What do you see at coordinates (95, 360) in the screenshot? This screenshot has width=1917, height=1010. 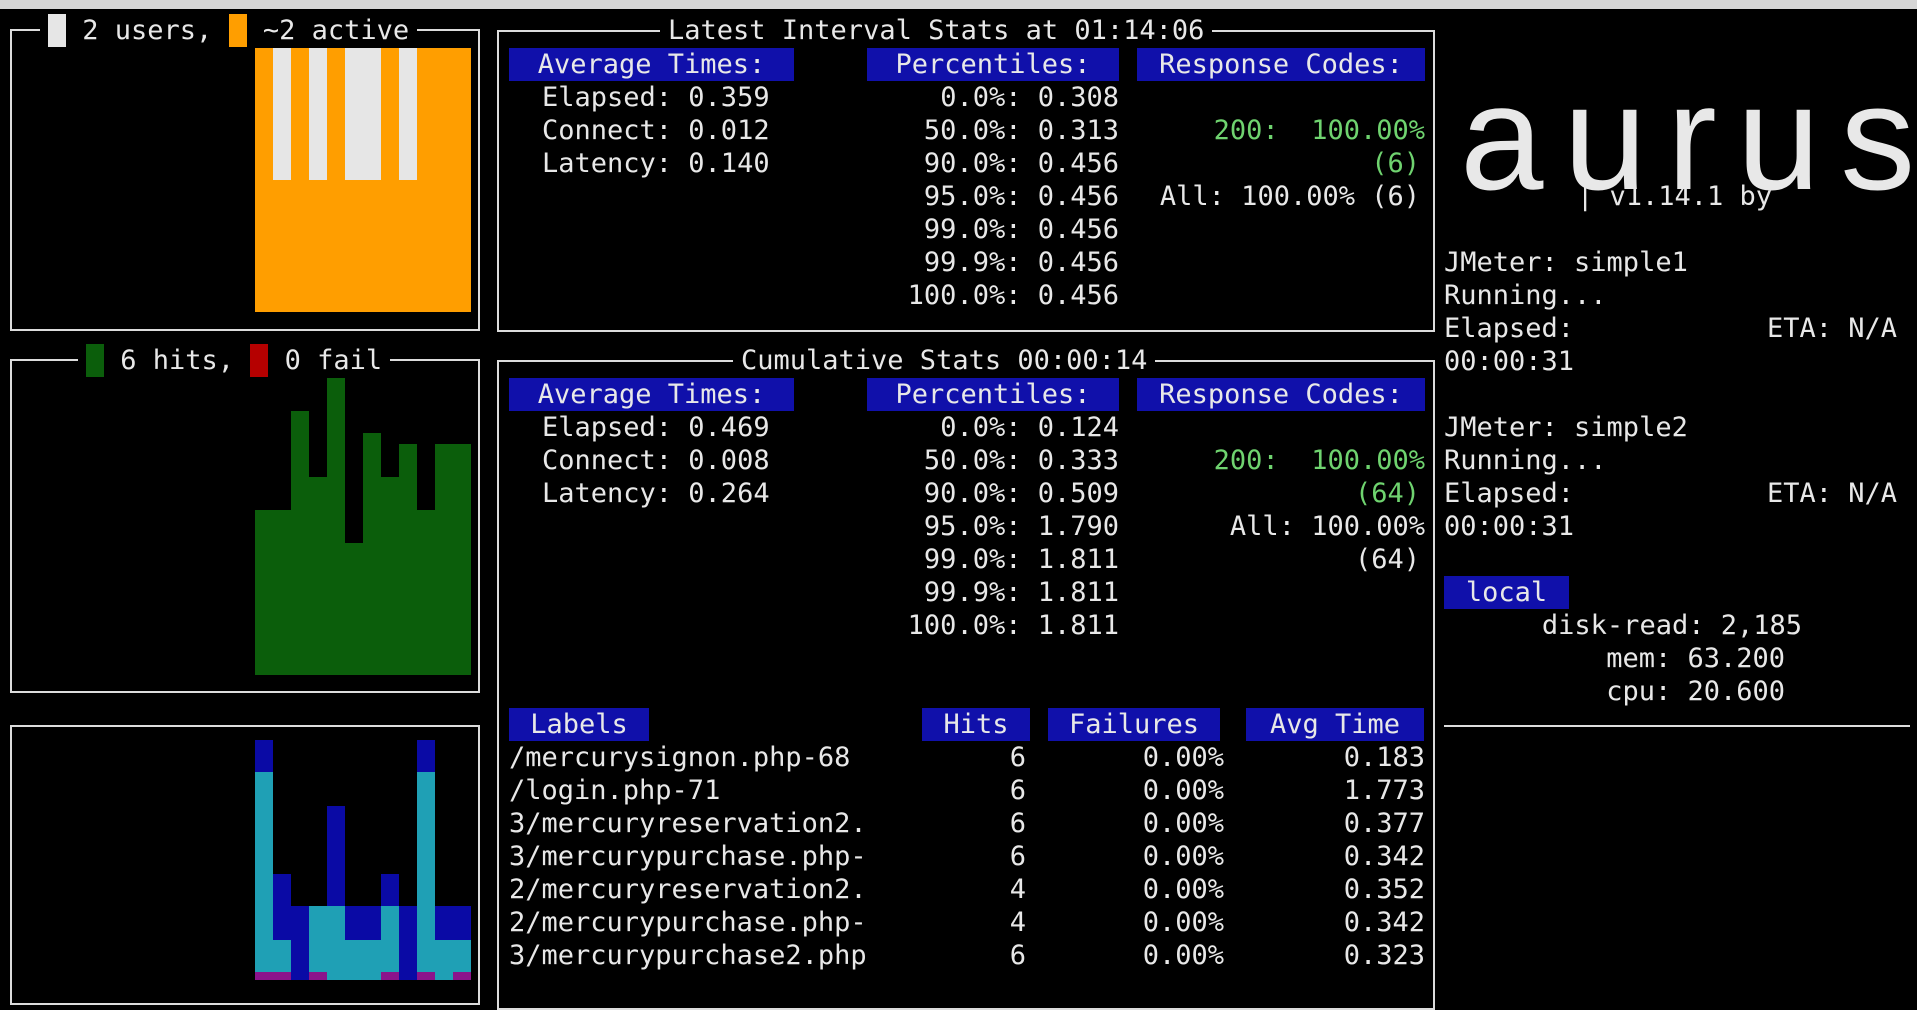 I see `hits-swatch-icon` at bounding box center [95, 360].